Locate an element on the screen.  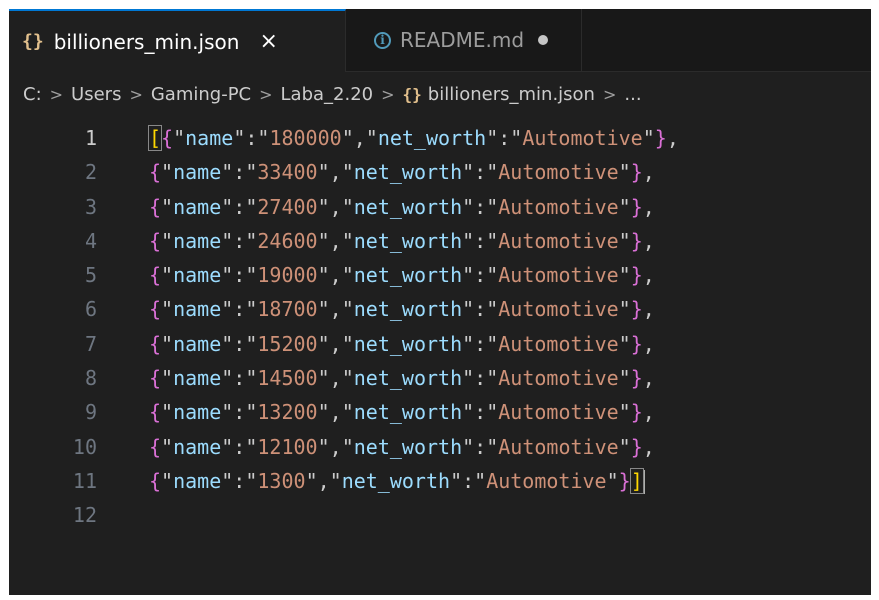
line-number: 12 is located at coordinates (84, 515).